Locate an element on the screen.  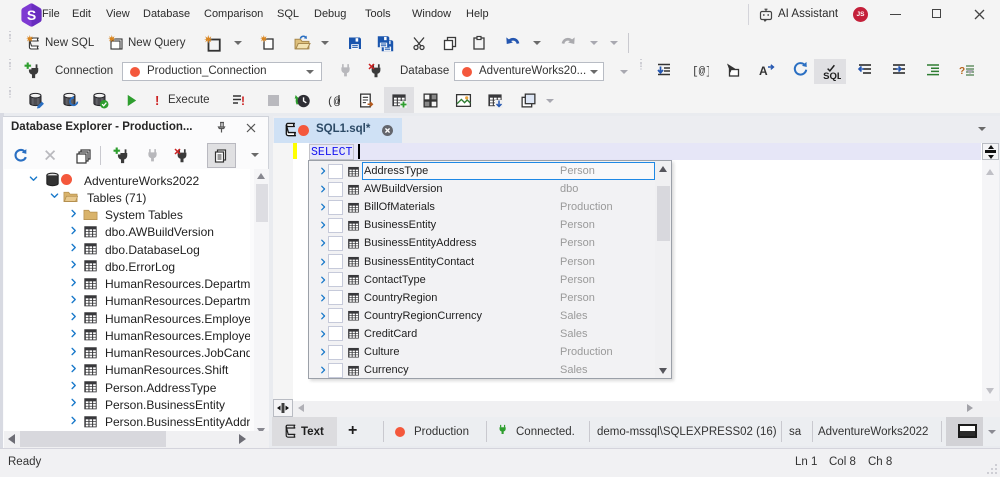
svg-text: S is located at coordinates (31, 15).